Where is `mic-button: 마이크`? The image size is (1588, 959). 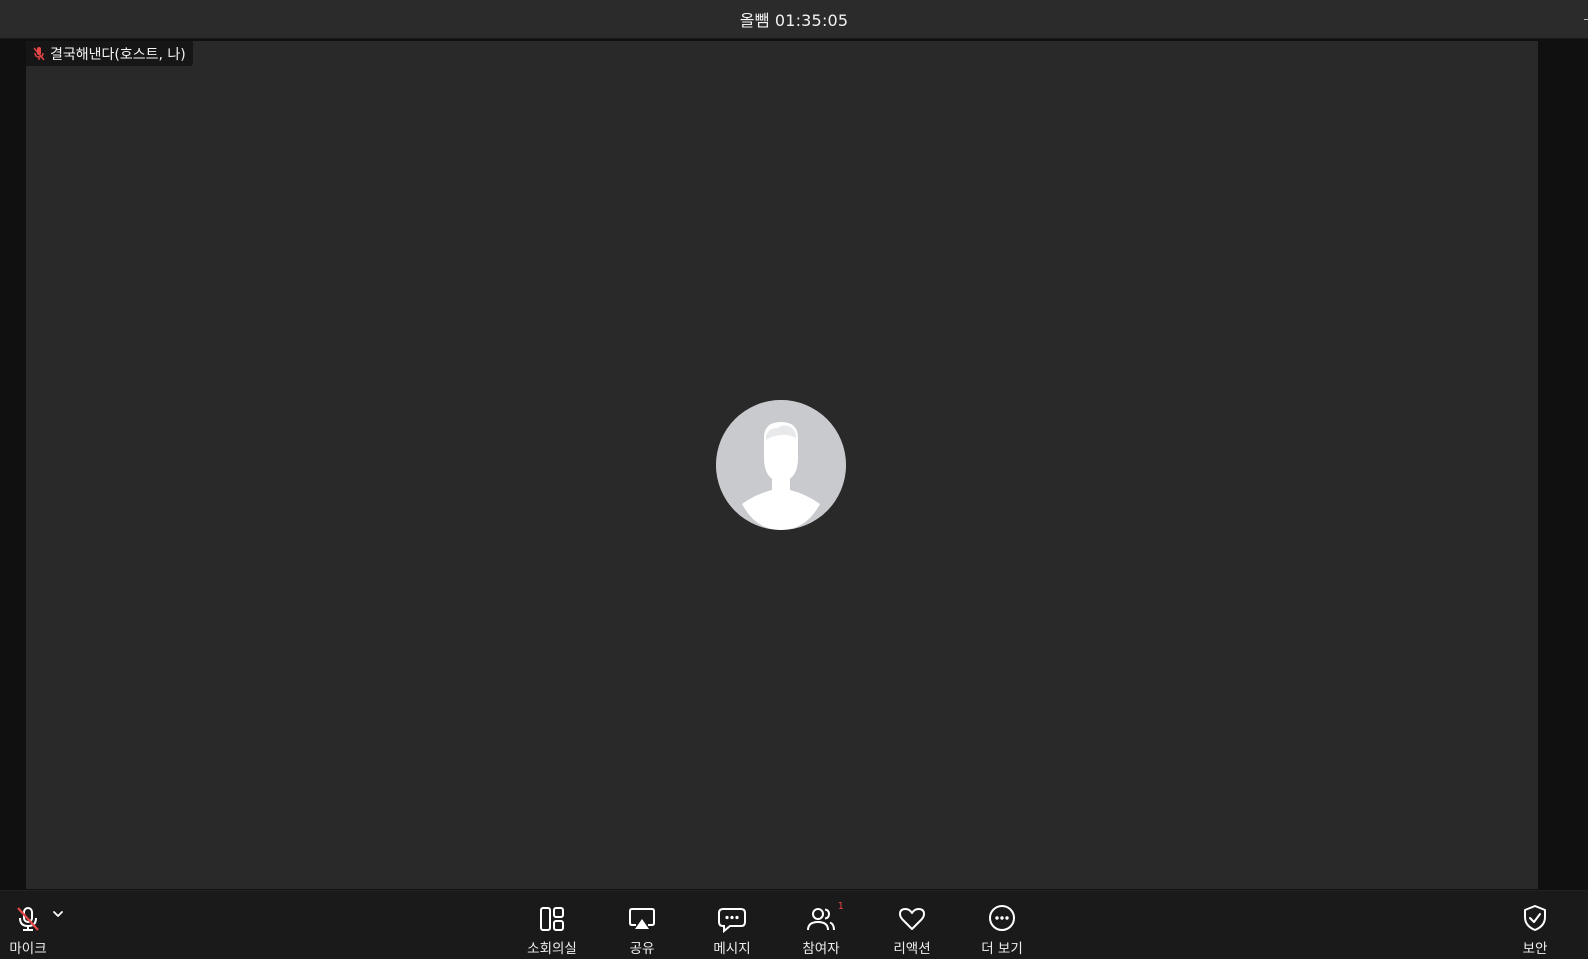 mic-button: 마이크 is located at coordinates (28, 925).